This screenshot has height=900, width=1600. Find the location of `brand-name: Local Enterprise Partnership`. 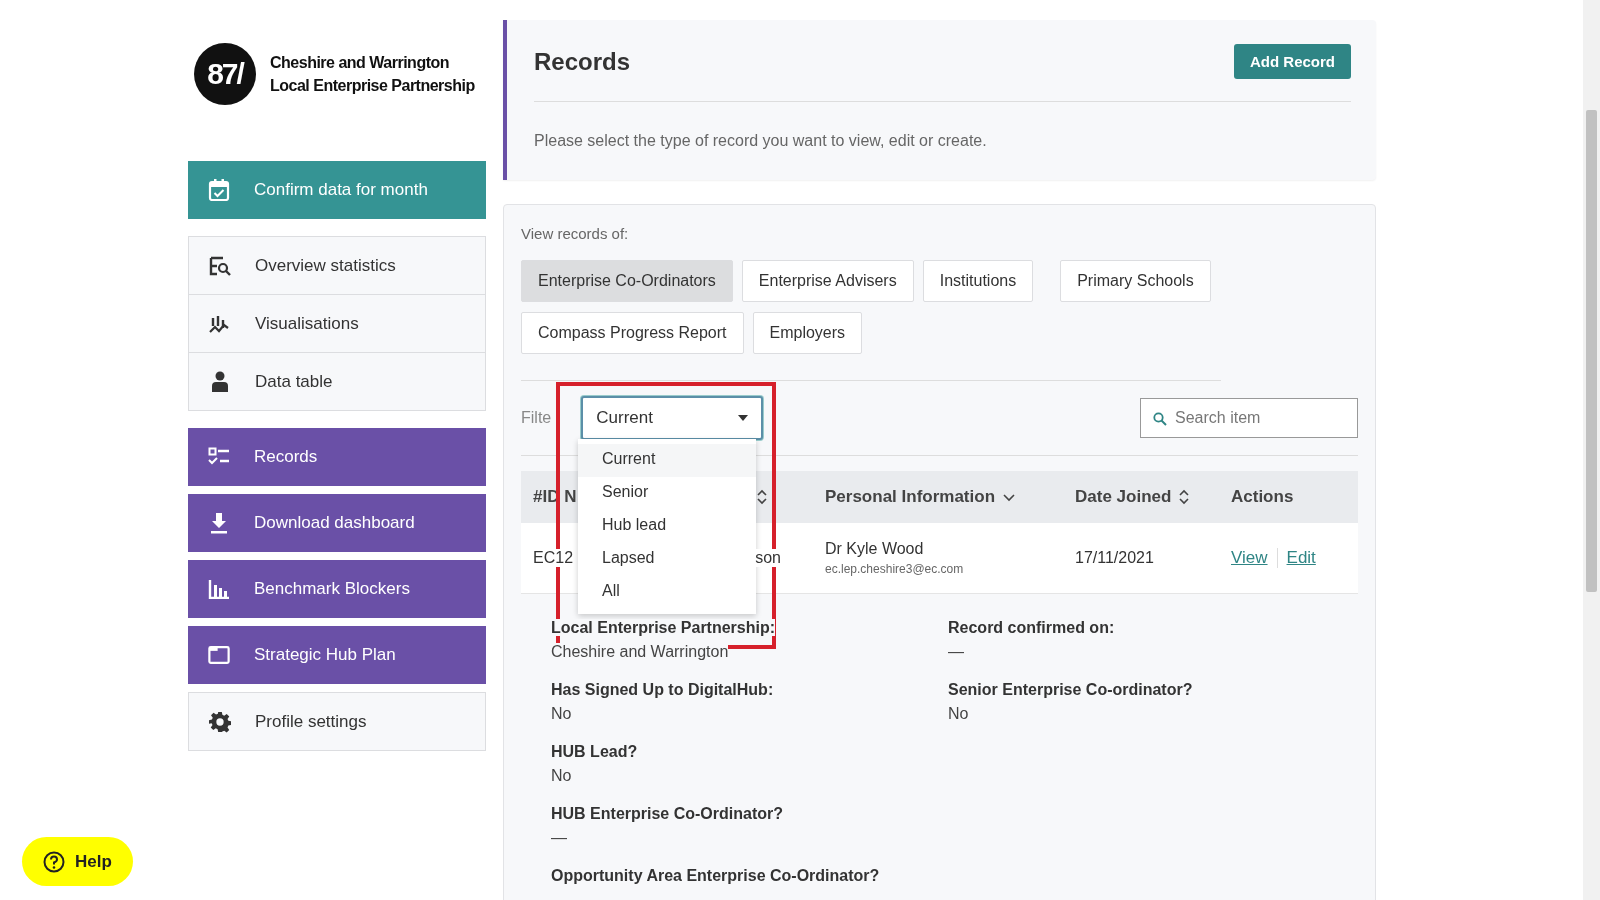

brand-name: Local Enterprise Partnership is located at coordinates (372, 86).